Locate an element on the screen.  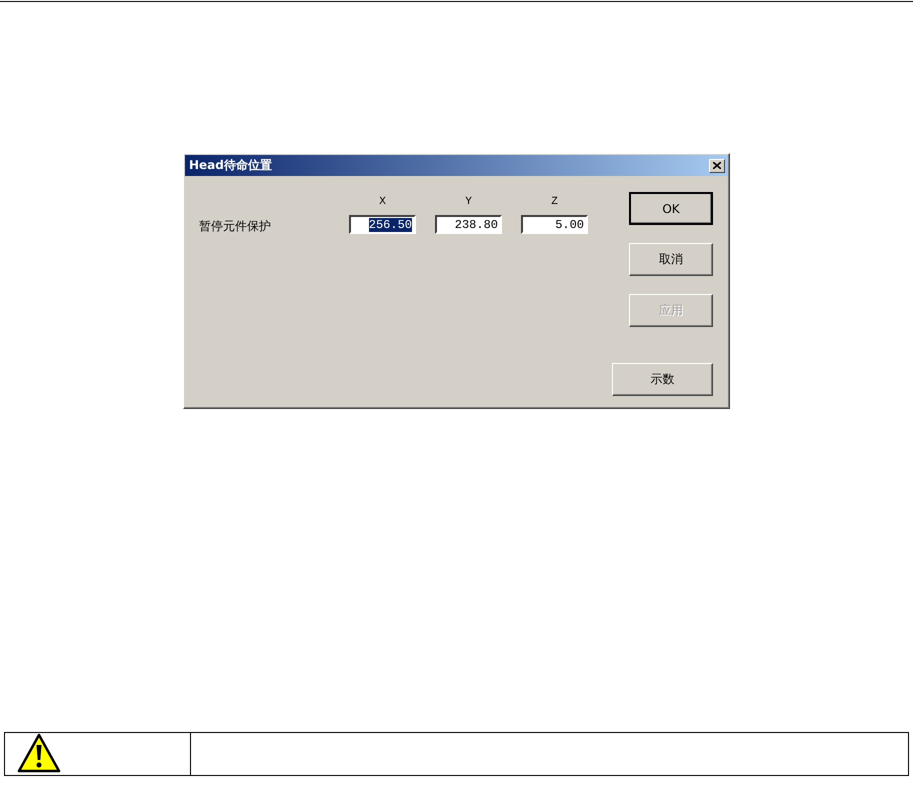
dialog-button: 示数 is located at coordinates (662, 379).